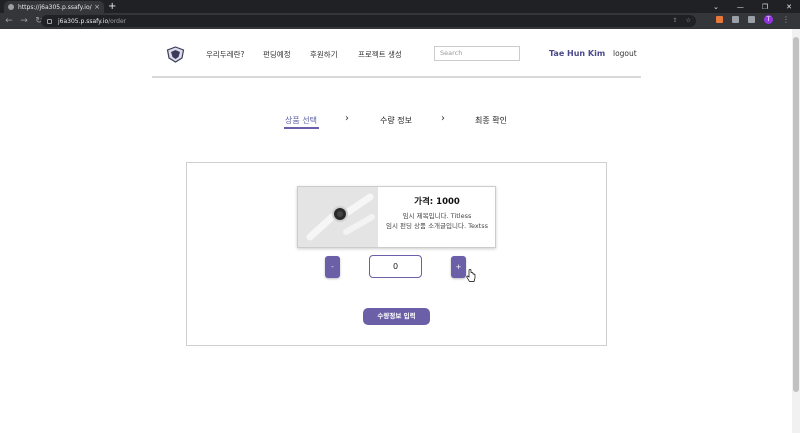 The width and height of the screenshot is (800, 433). Describe the element at coordinates (396, 316) in the screenshot. I see `submit-quantity-button: 수량정보 입력` at that location.